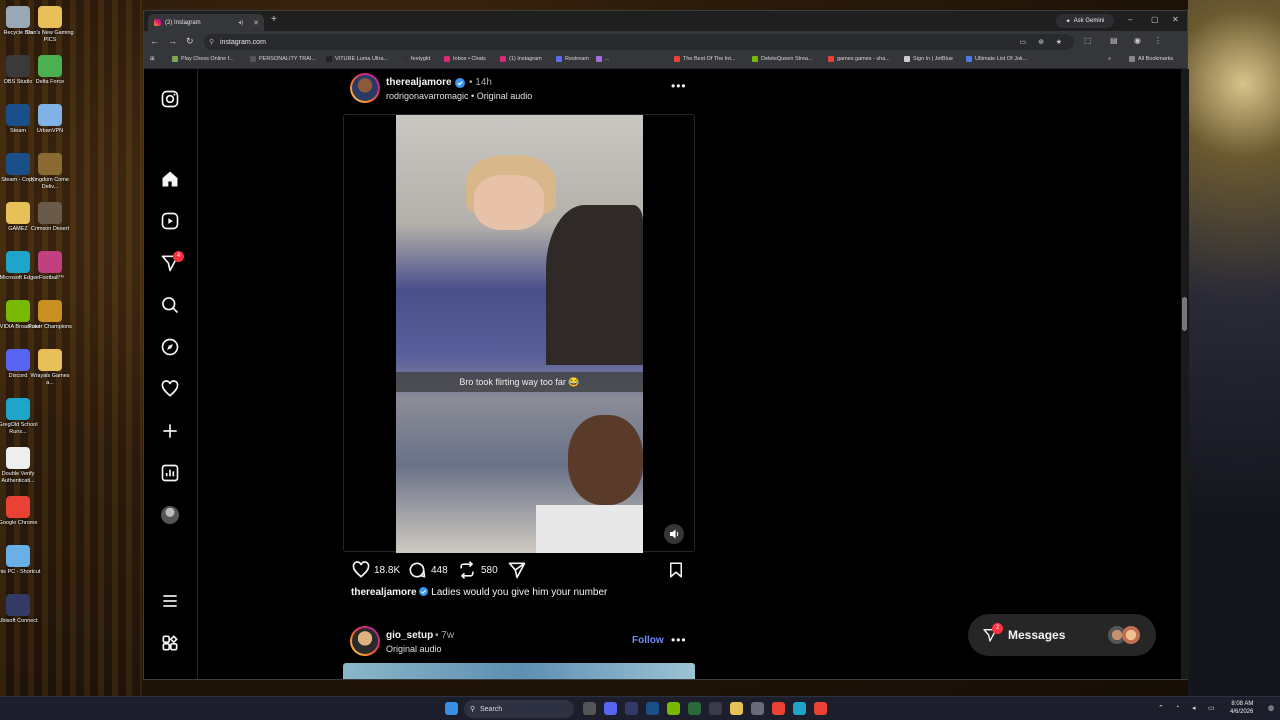 The width and height of the screenshot is (1280, 720). What do you see at coordinates (1137, 40) in the screenshot?
I see `profile-icon: ◉` at bounding box center [1137, 40].